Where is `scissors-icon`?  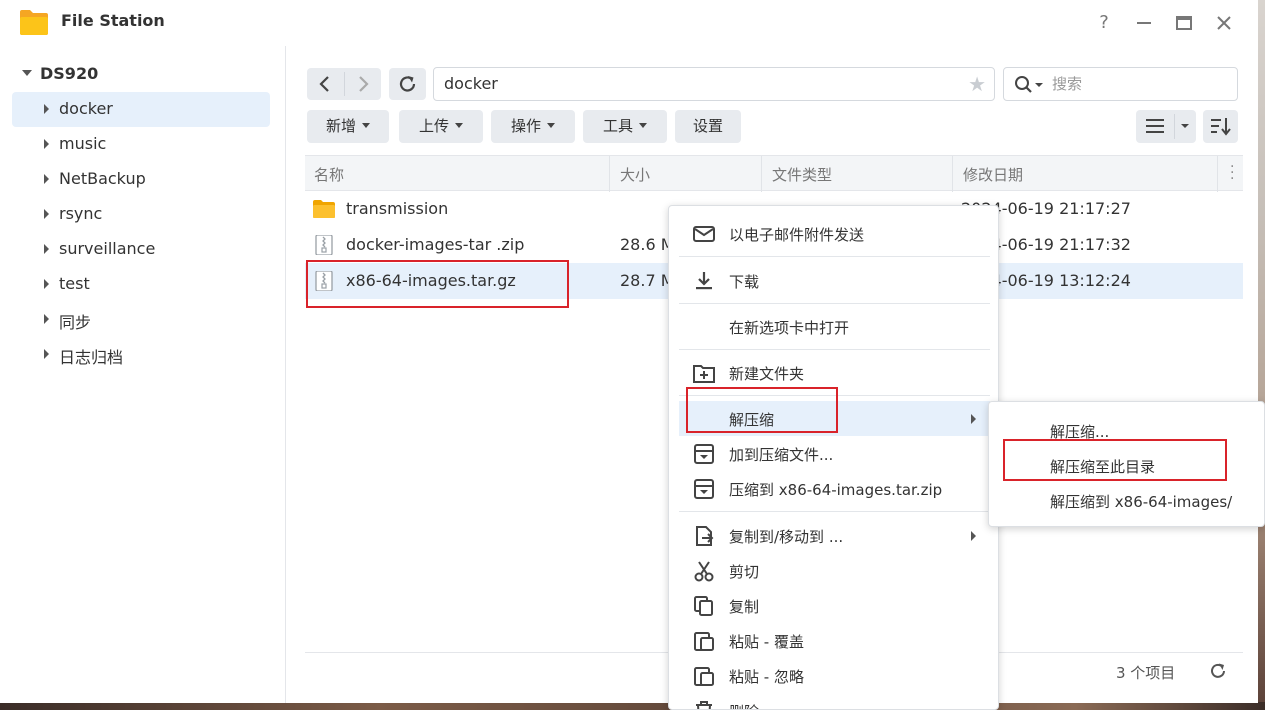 scissors-icon is located at coordinates (704, 571).